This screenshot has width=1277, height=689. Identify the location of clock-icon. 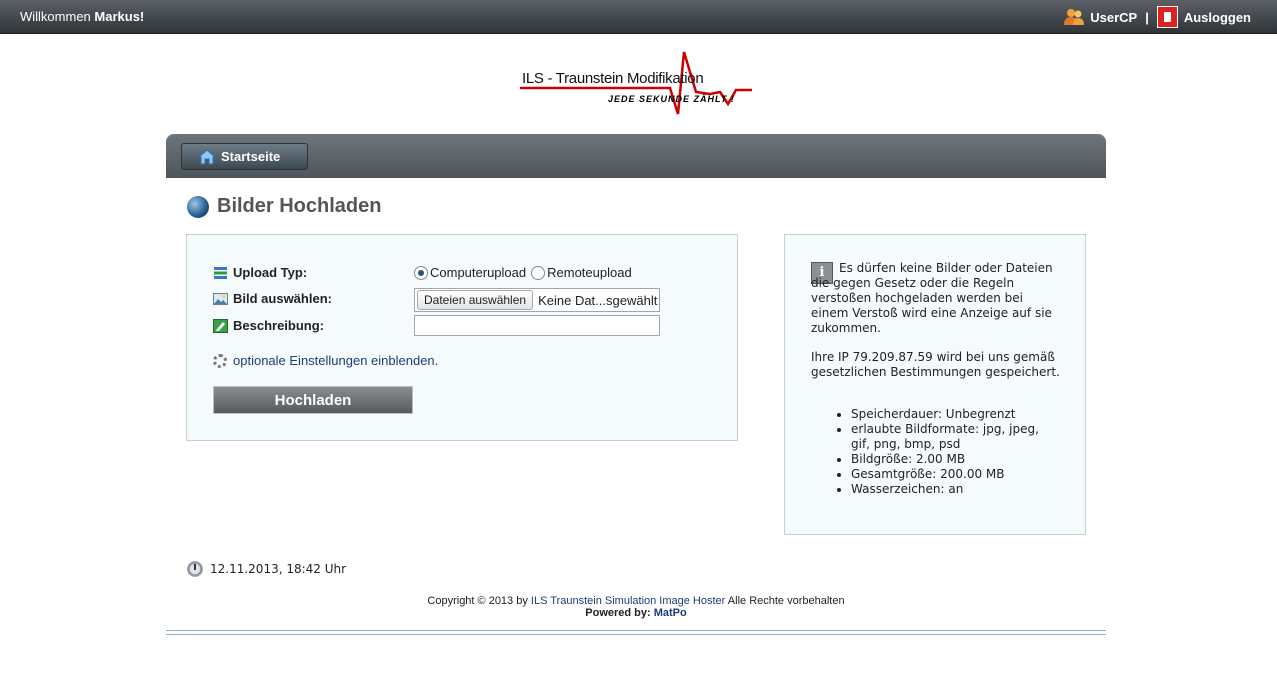
(195, 569).